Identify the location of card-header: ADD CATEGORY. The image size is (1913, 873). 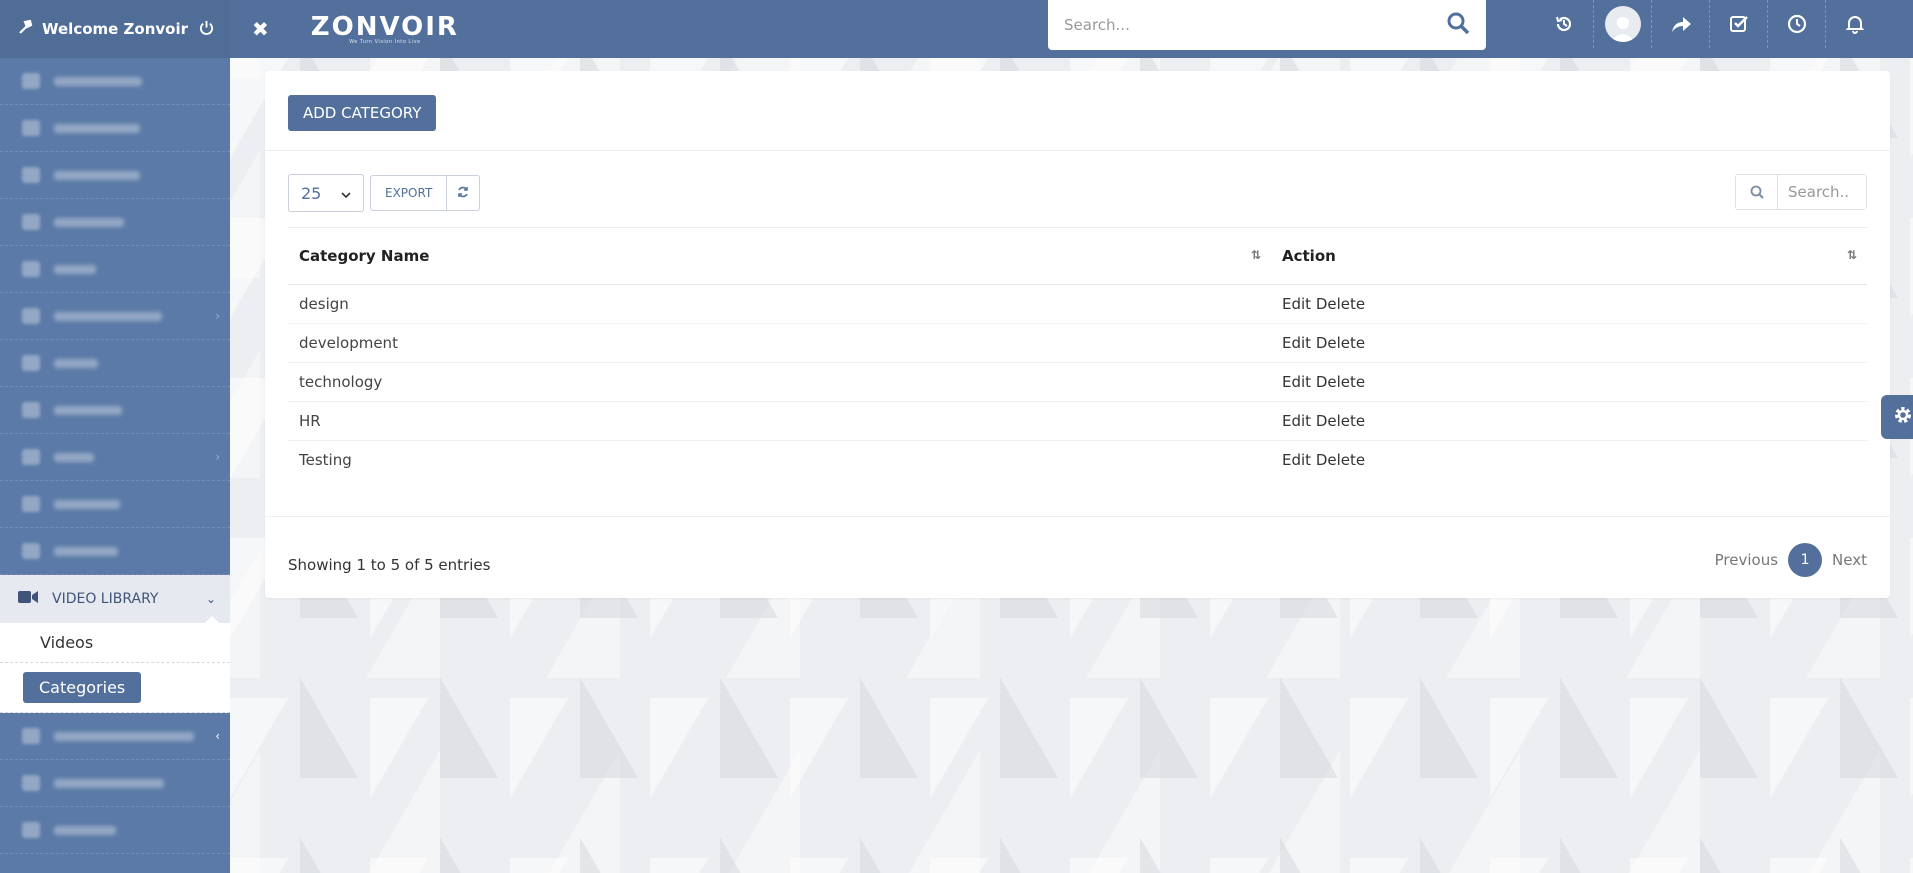
(1077, 111).